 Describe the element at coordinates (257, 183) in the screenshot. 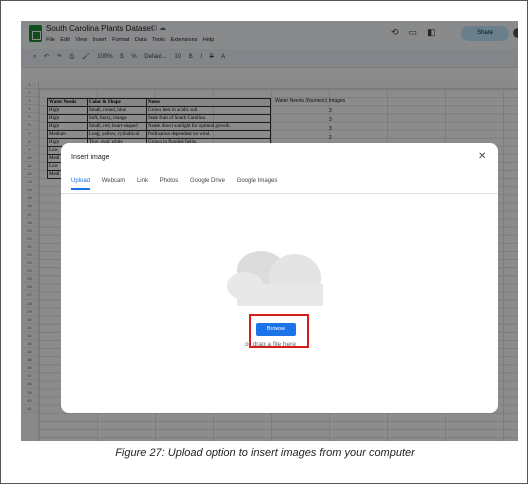

I see `tab-google-images: Google Images` at that location.